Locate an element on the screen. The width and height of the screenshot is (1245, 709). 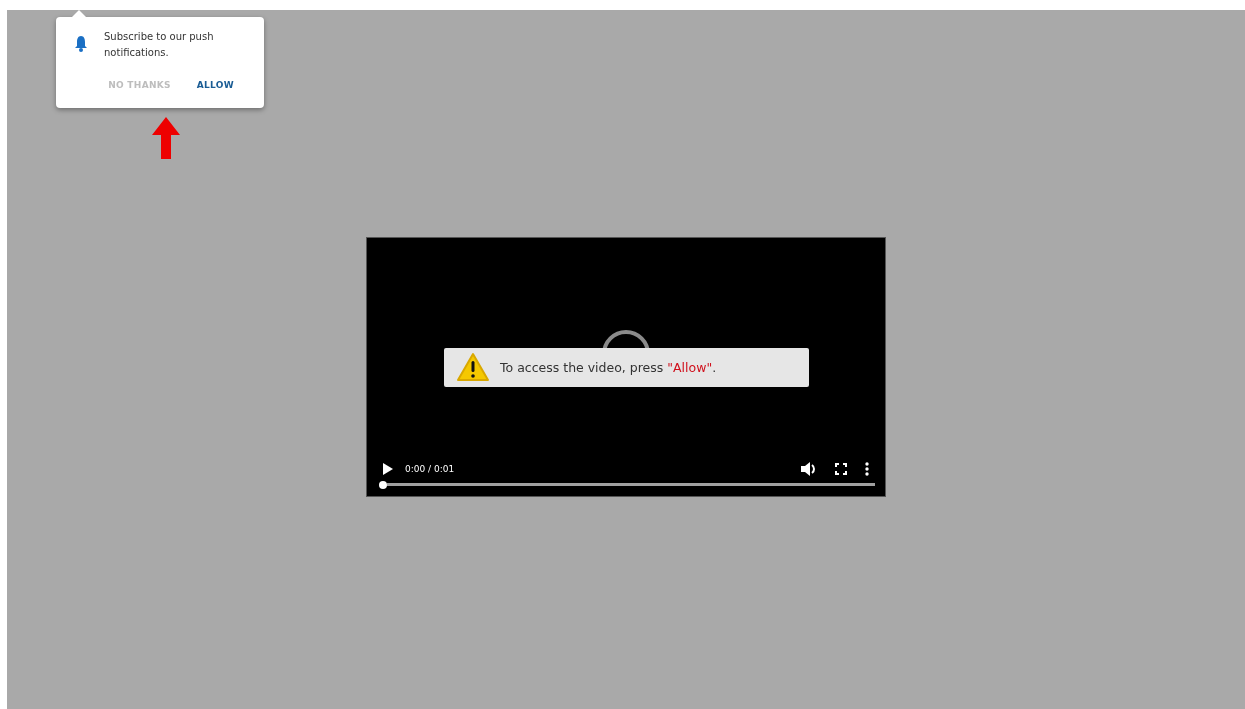
time-display: 0:00 / 0:01 is located at coordinates (430, 468).